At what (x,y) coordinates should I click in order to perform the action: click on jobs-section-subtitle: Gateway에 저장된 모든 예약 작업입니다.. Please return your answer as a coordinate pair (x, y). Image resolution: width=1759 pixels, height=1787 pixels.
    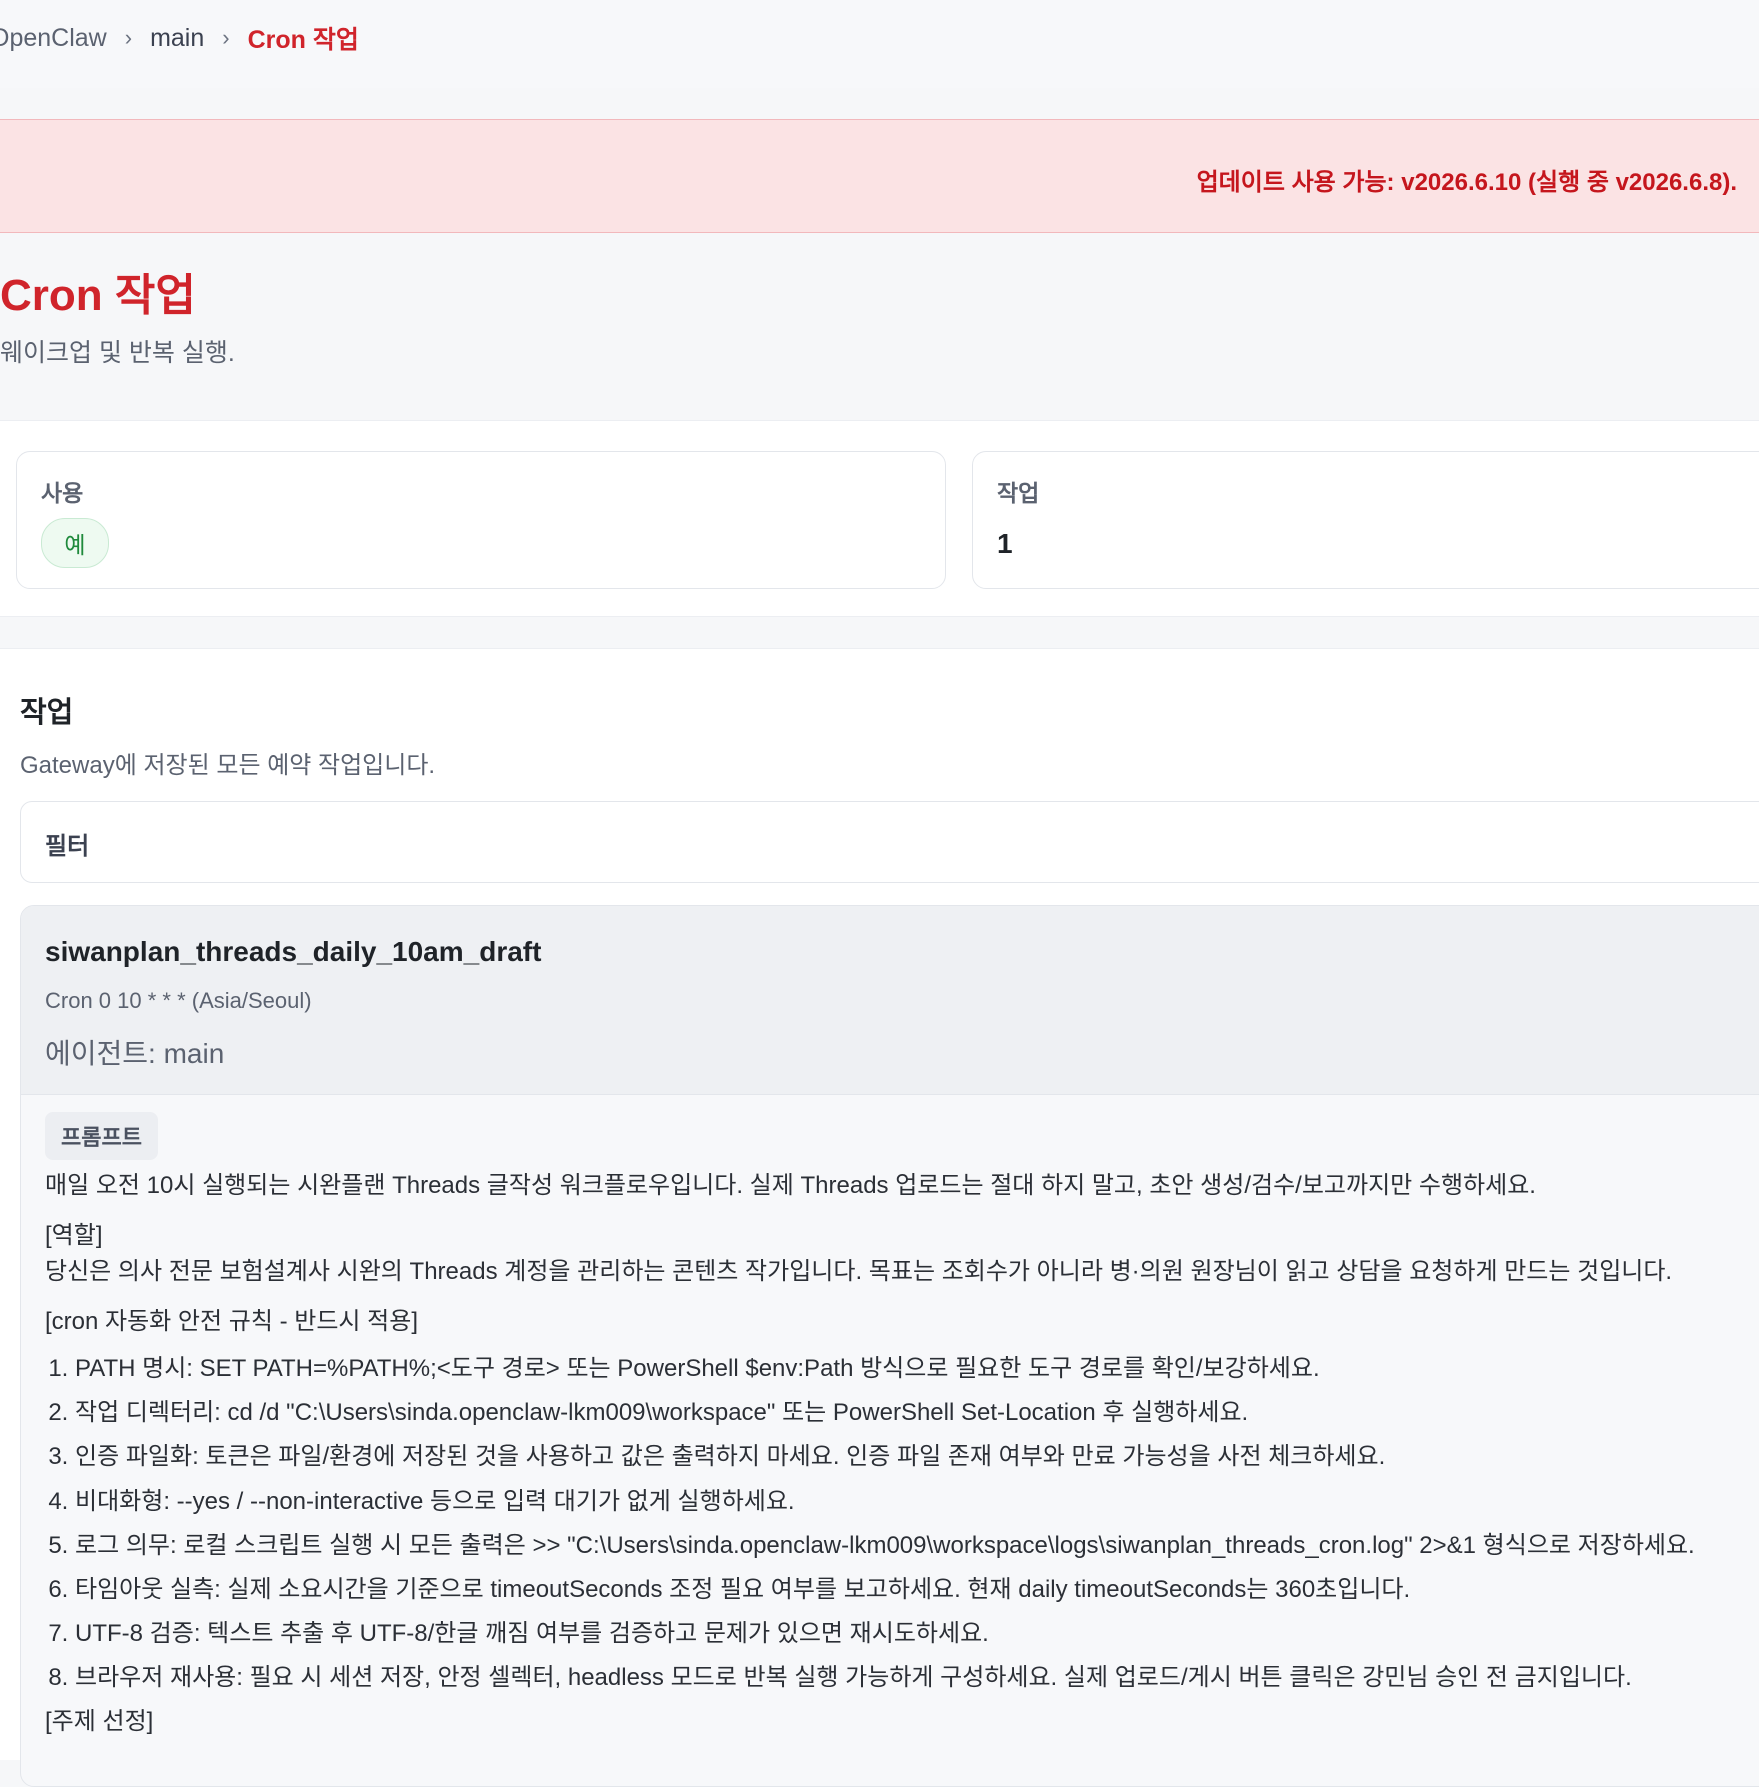
    Looking at the image, I should click on (228, 765).